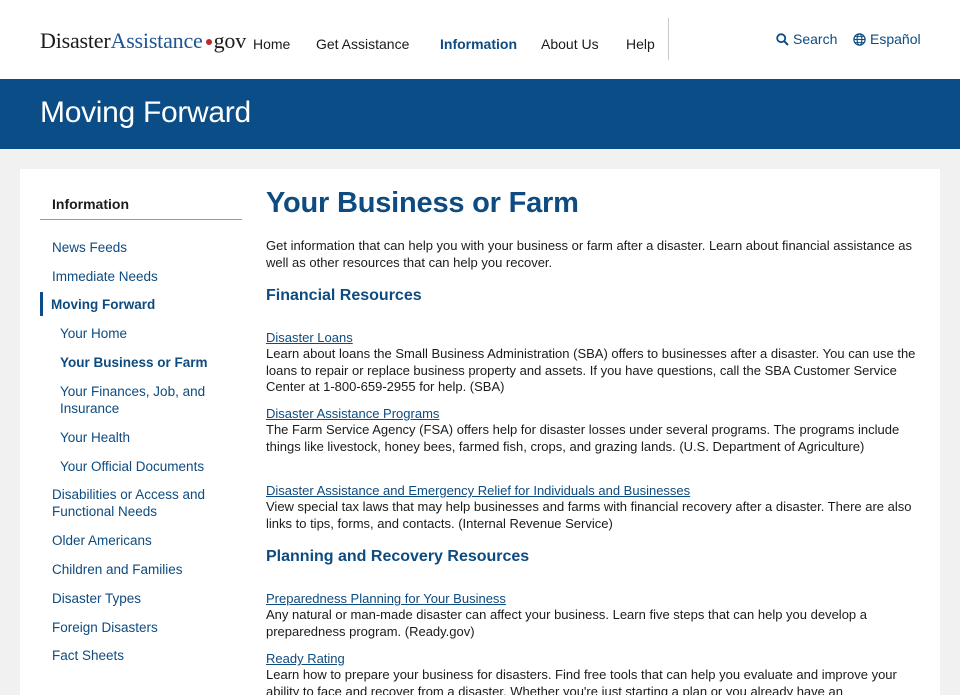 This screenshot has height=695, width=960. I want to click on nav-about-us: About Us, so click(570, 44).